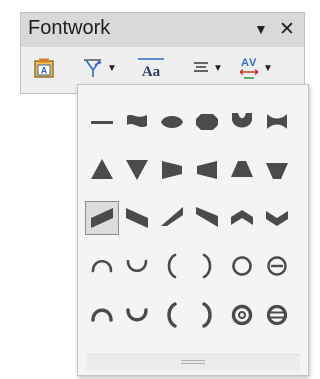 The height and width of the screenshot is (379, 320). I want to click on shape-option-fade-up, so click(242, 170).